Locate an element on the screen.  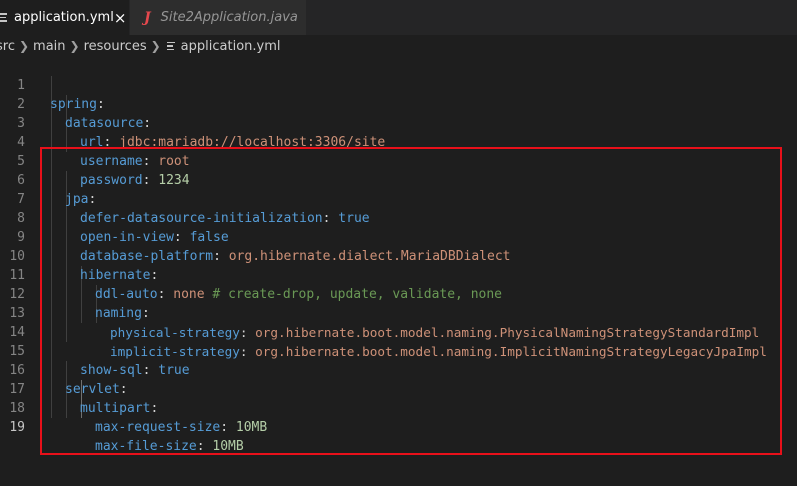
code-line: 2 datasource: is located at coordinates (398, 103).